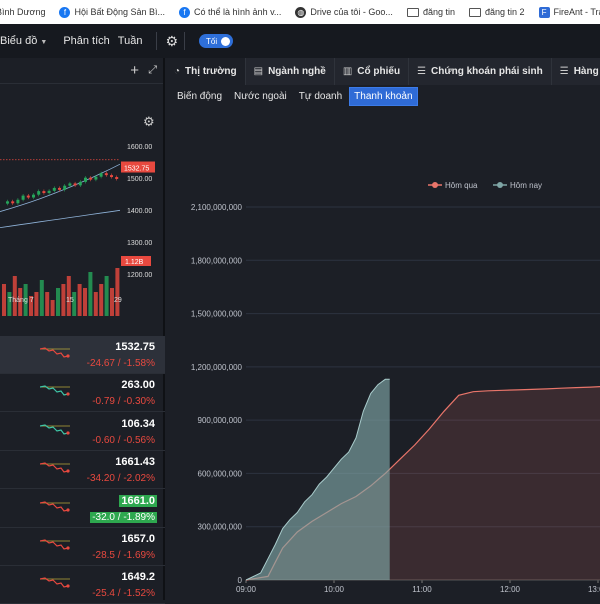 Image resolution: width=600 pixels, height=604 pixels. Describe the element at coordinates (82, 470) in the screenshot. I see `stock-row: 1661.43 -34.20 / -2.02%` at that location.